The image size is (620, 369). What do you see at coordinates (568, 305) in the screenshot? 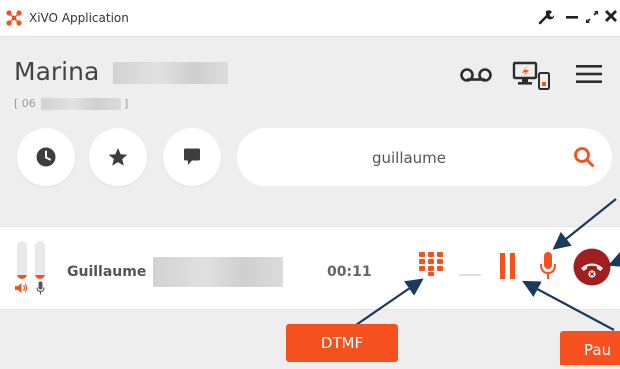
I see `pause-arrow` at bounding box center [568, 305].